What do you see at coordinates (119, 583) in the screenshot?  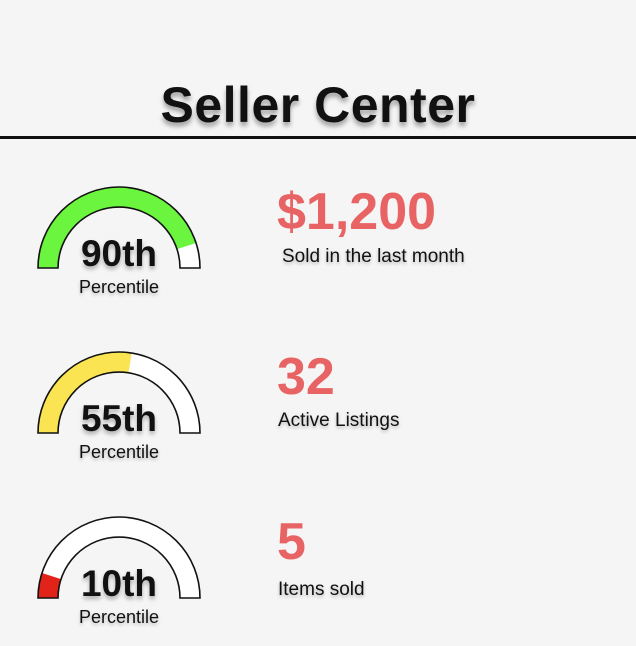 I see `gauge-percentile-value: 10th` at bounding box center [119, 583].